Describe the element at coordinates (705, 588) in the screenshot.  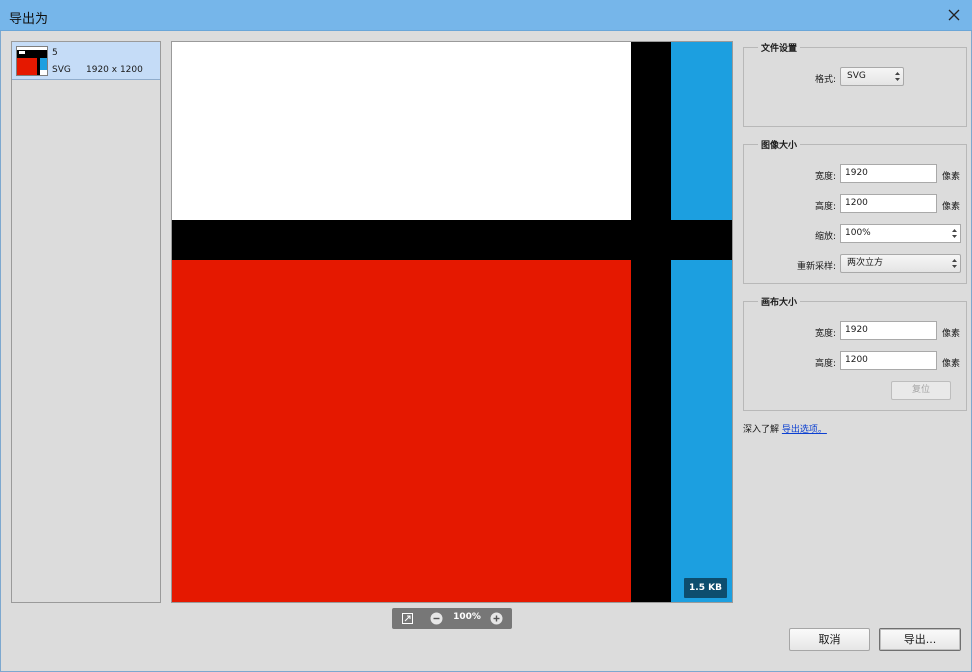
I see `file-size-badge: 1.5 KB` at that location.